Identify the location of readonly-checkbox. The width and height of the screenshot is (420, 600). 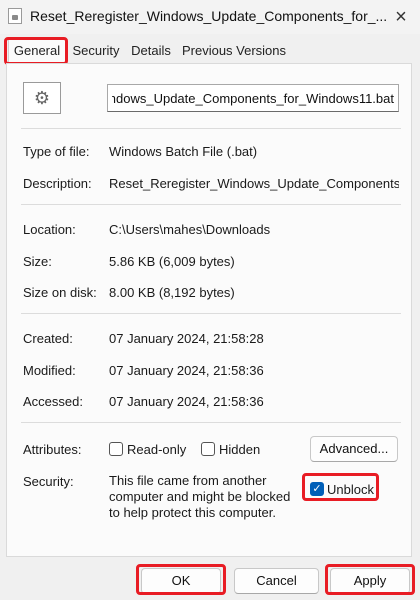
(116, 449).